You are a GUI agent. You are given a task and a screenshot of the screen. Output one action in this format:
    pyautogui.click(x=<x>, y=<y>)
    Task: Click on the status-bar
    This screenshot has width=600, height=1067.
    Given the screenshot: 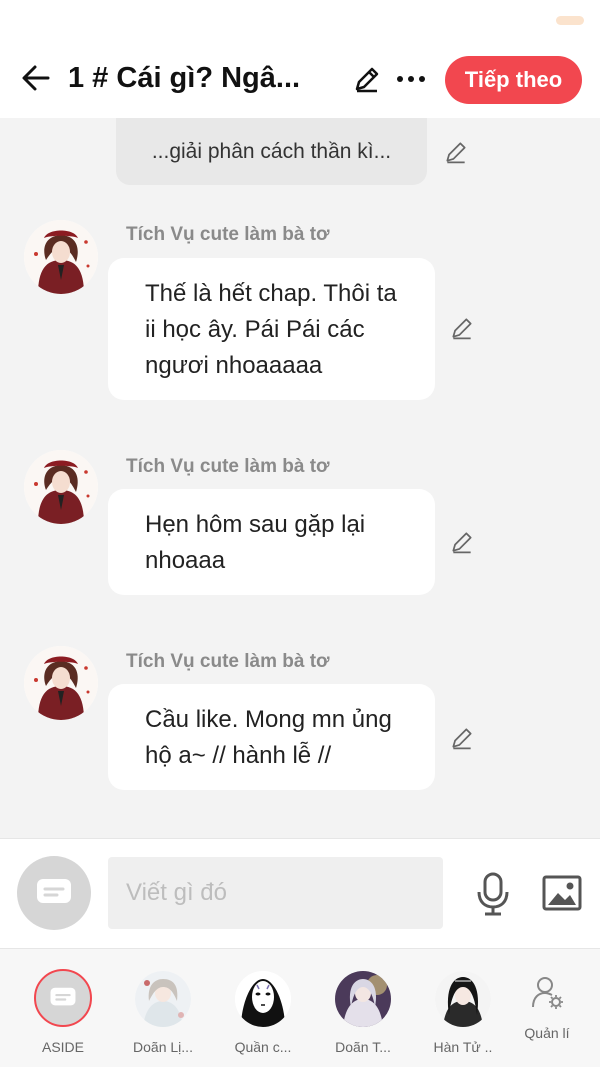 What is the action you would take?
    pyautogui.click(x=300, y=22)
    